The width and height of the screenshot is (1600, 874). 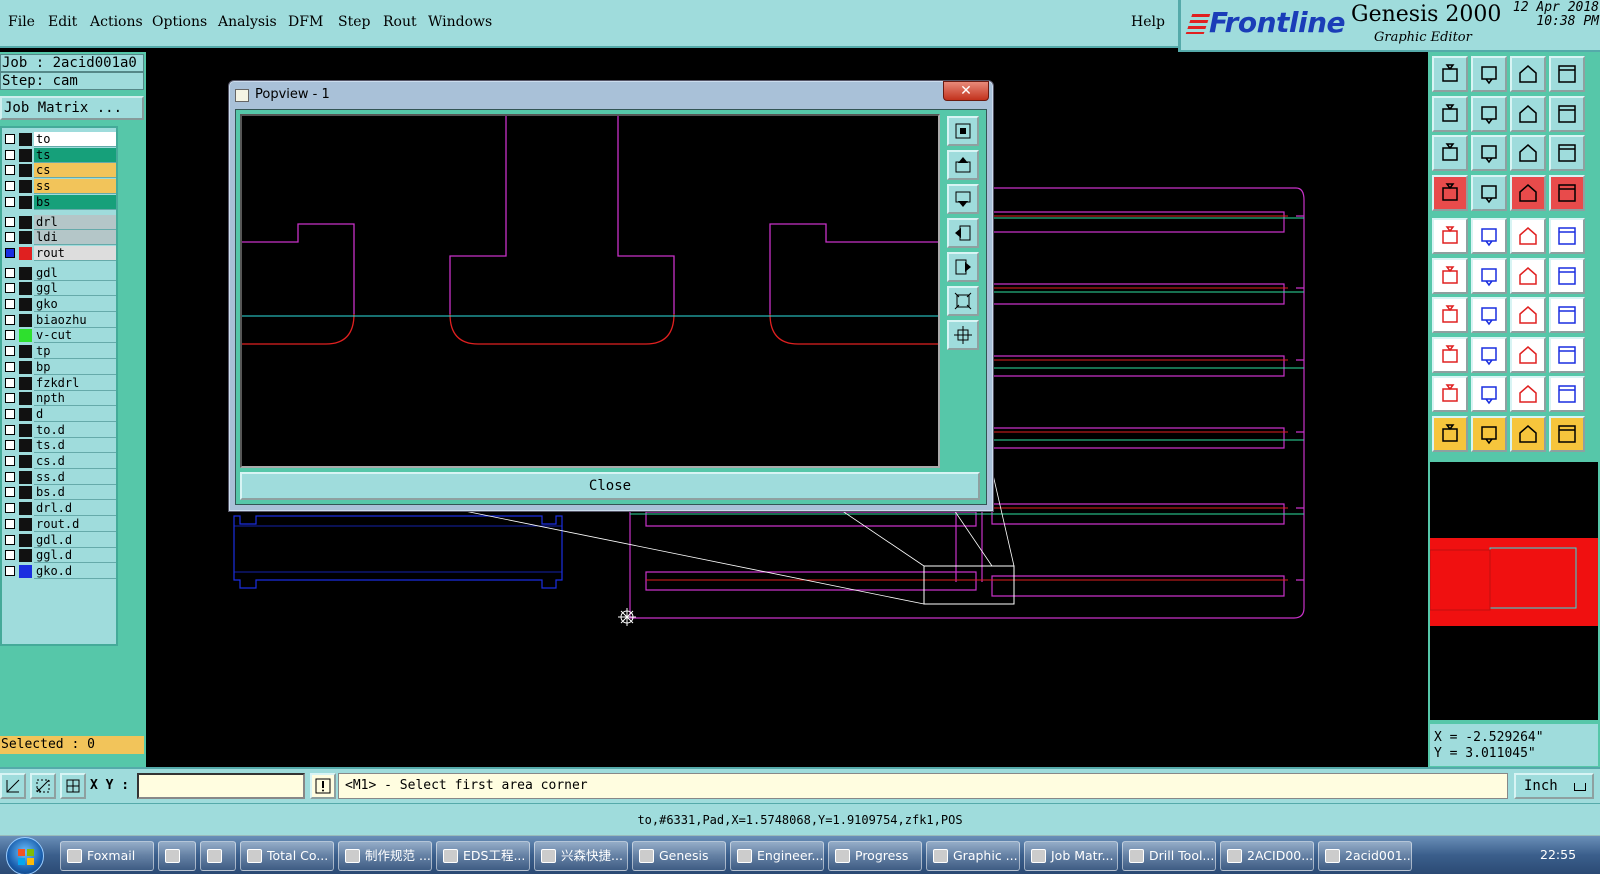 I want to click on close-step-icon, so click(x=1489, y=74).